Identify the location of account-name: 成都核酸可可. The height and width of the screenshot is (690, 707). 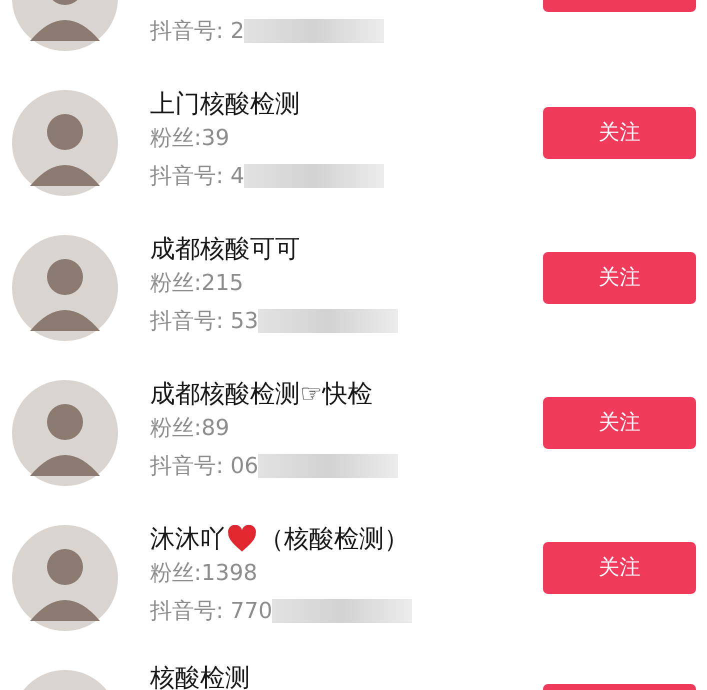
(225, 249).